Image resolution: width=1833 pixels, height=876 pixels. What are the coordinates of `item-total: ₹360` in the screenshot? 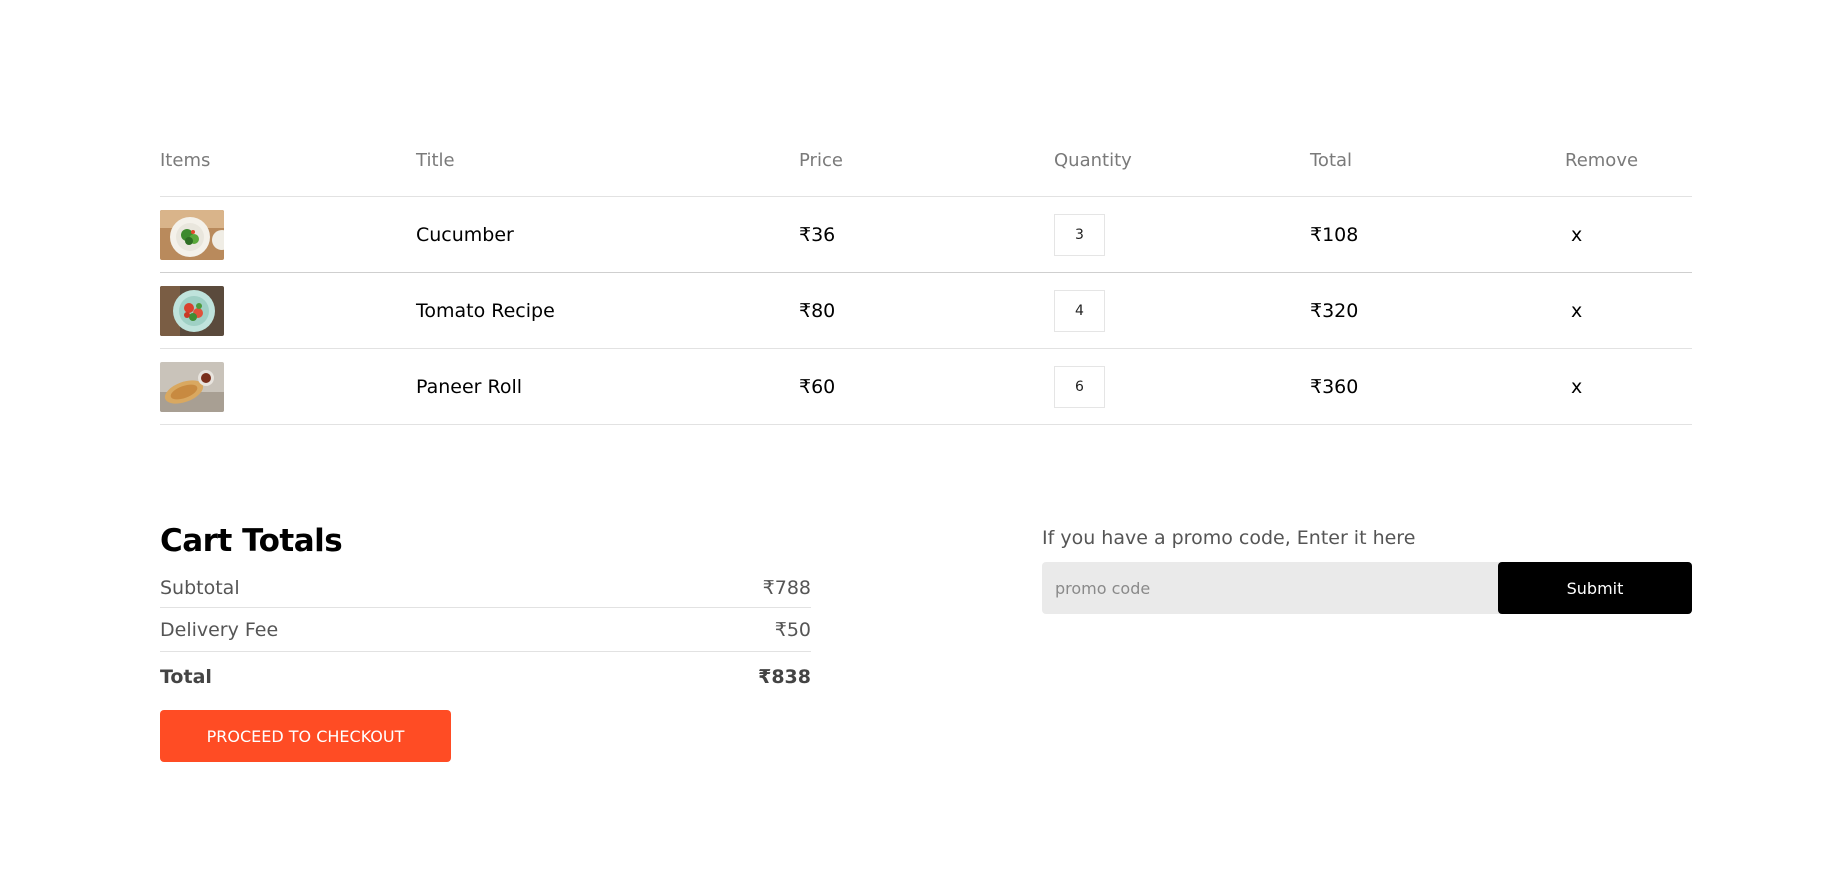 It's located at (1334, 386).